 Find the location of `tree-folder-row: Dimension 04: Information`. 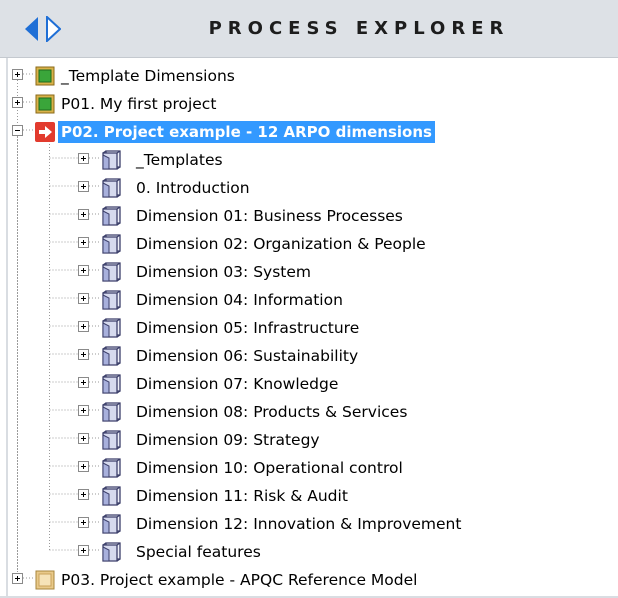

tree-folder-row: Dimension 04: Information is located at coordinates (309, 300).